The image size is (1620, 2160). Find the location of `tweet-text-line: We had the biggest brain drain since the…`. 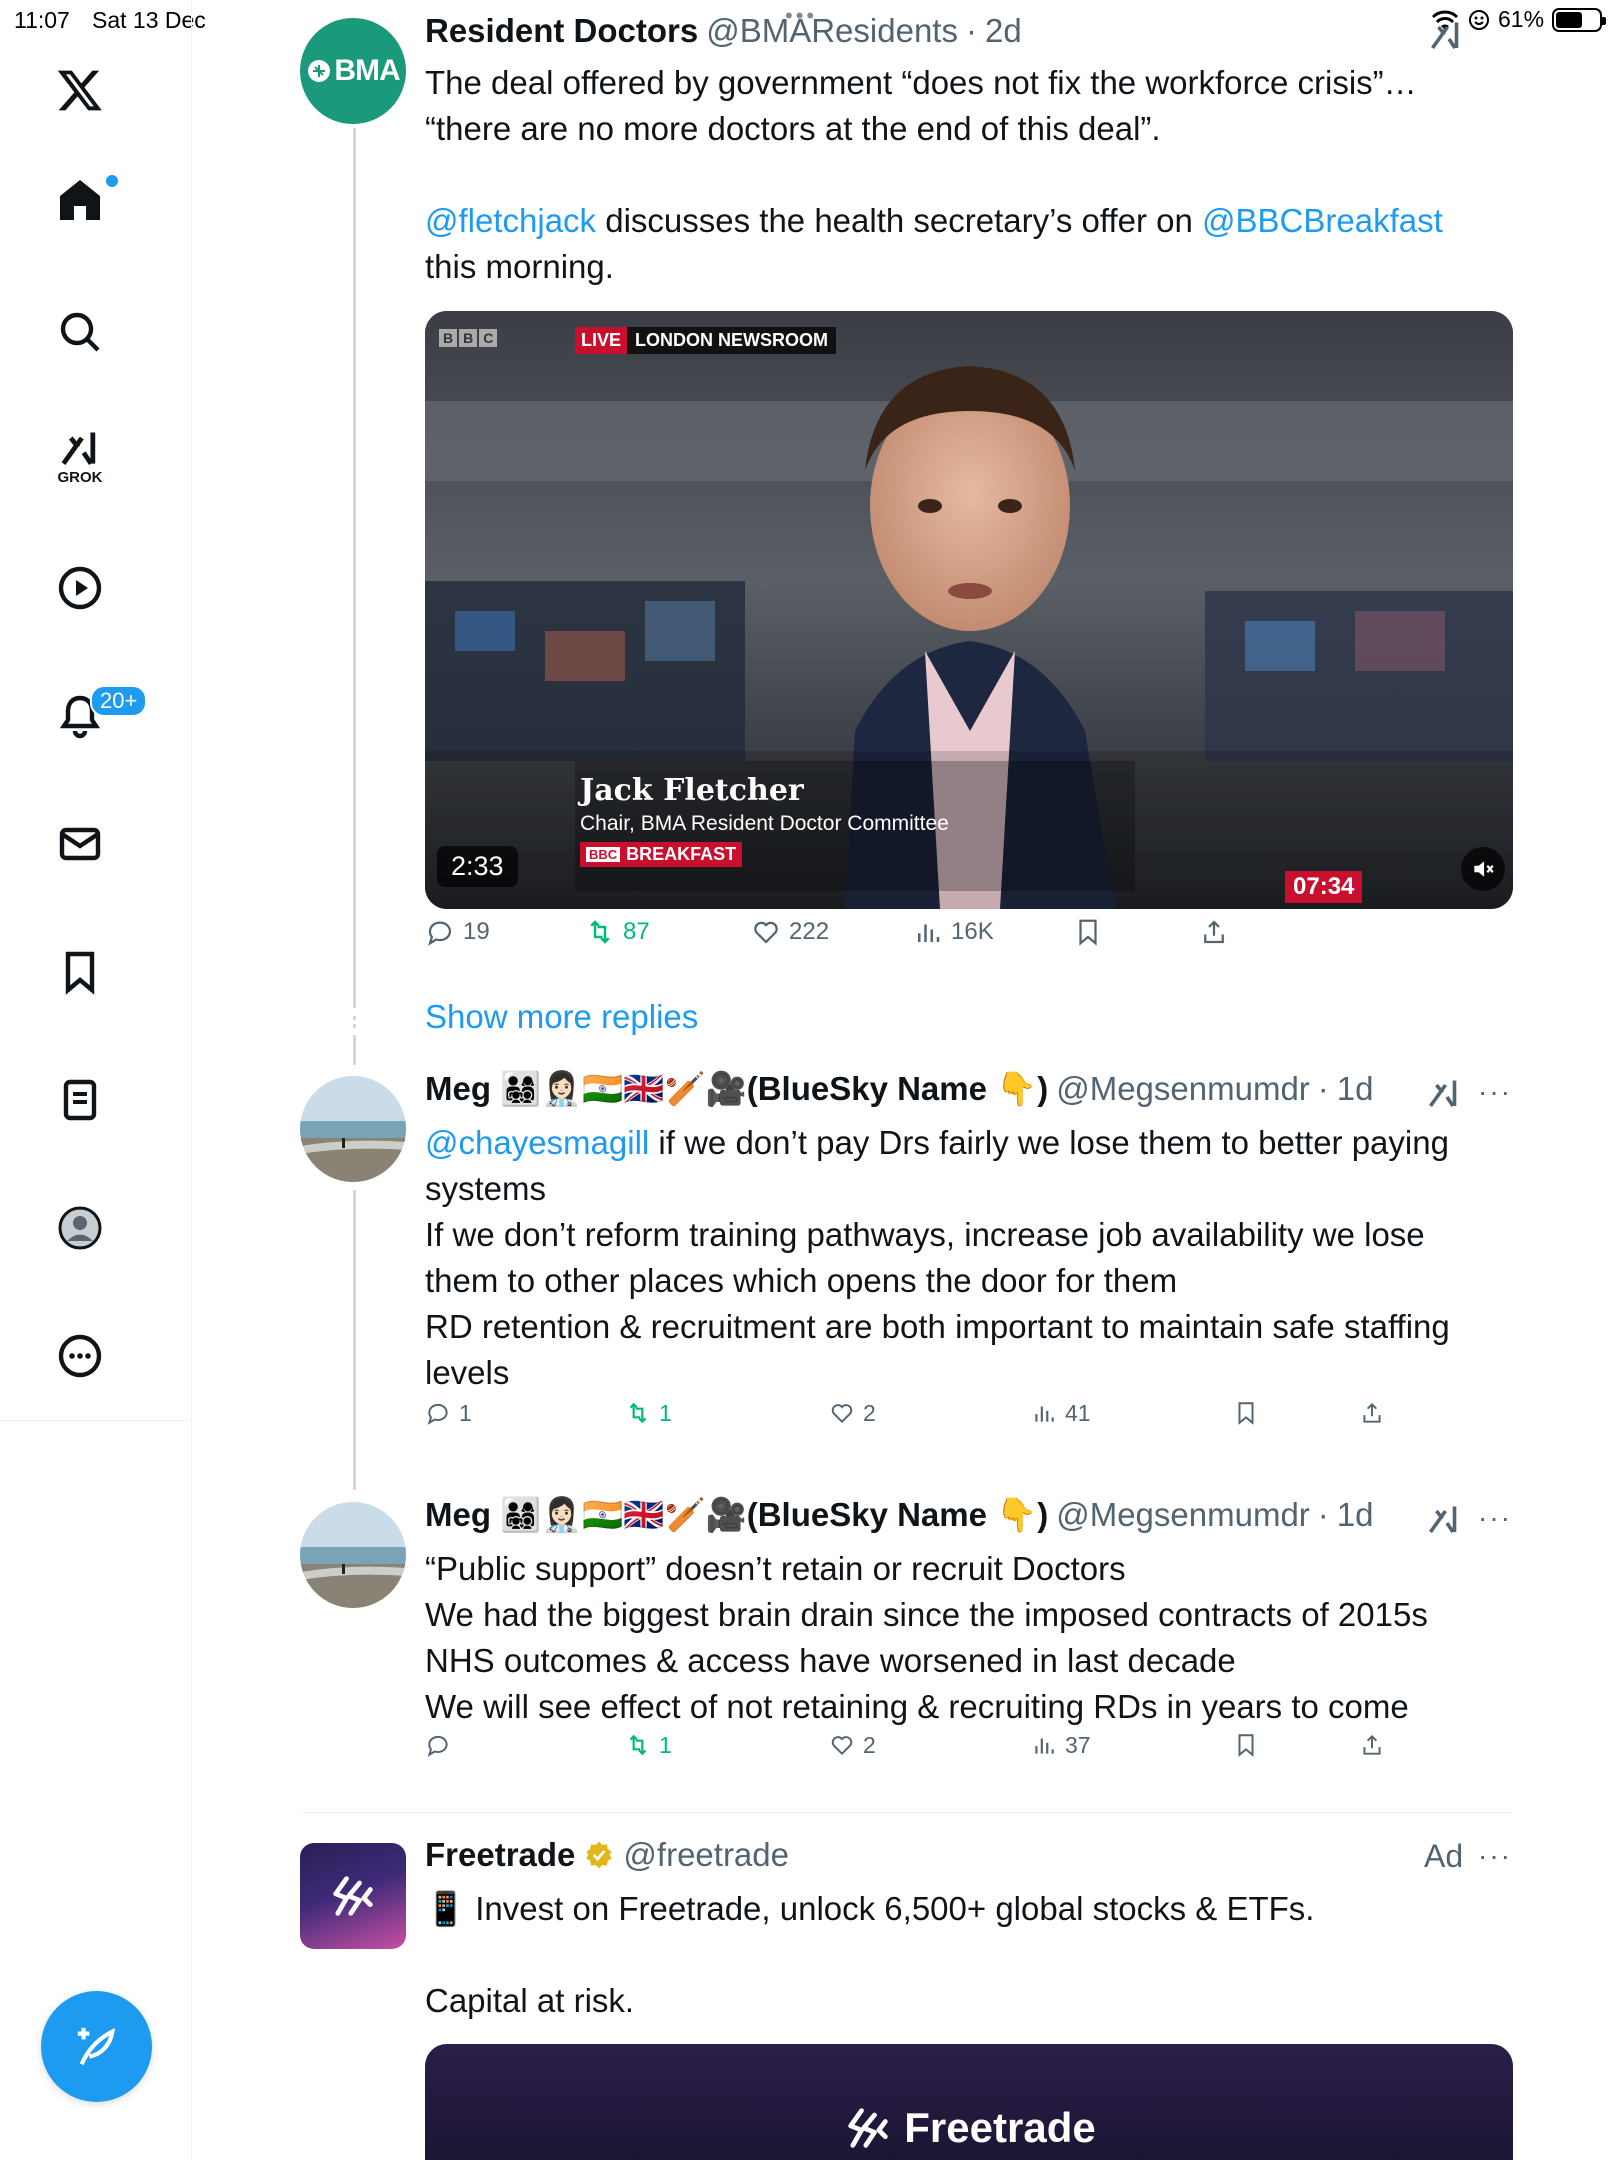

tweet-text-line: We had the biggest brain drain since the… is located at coordinates (926, 1614).